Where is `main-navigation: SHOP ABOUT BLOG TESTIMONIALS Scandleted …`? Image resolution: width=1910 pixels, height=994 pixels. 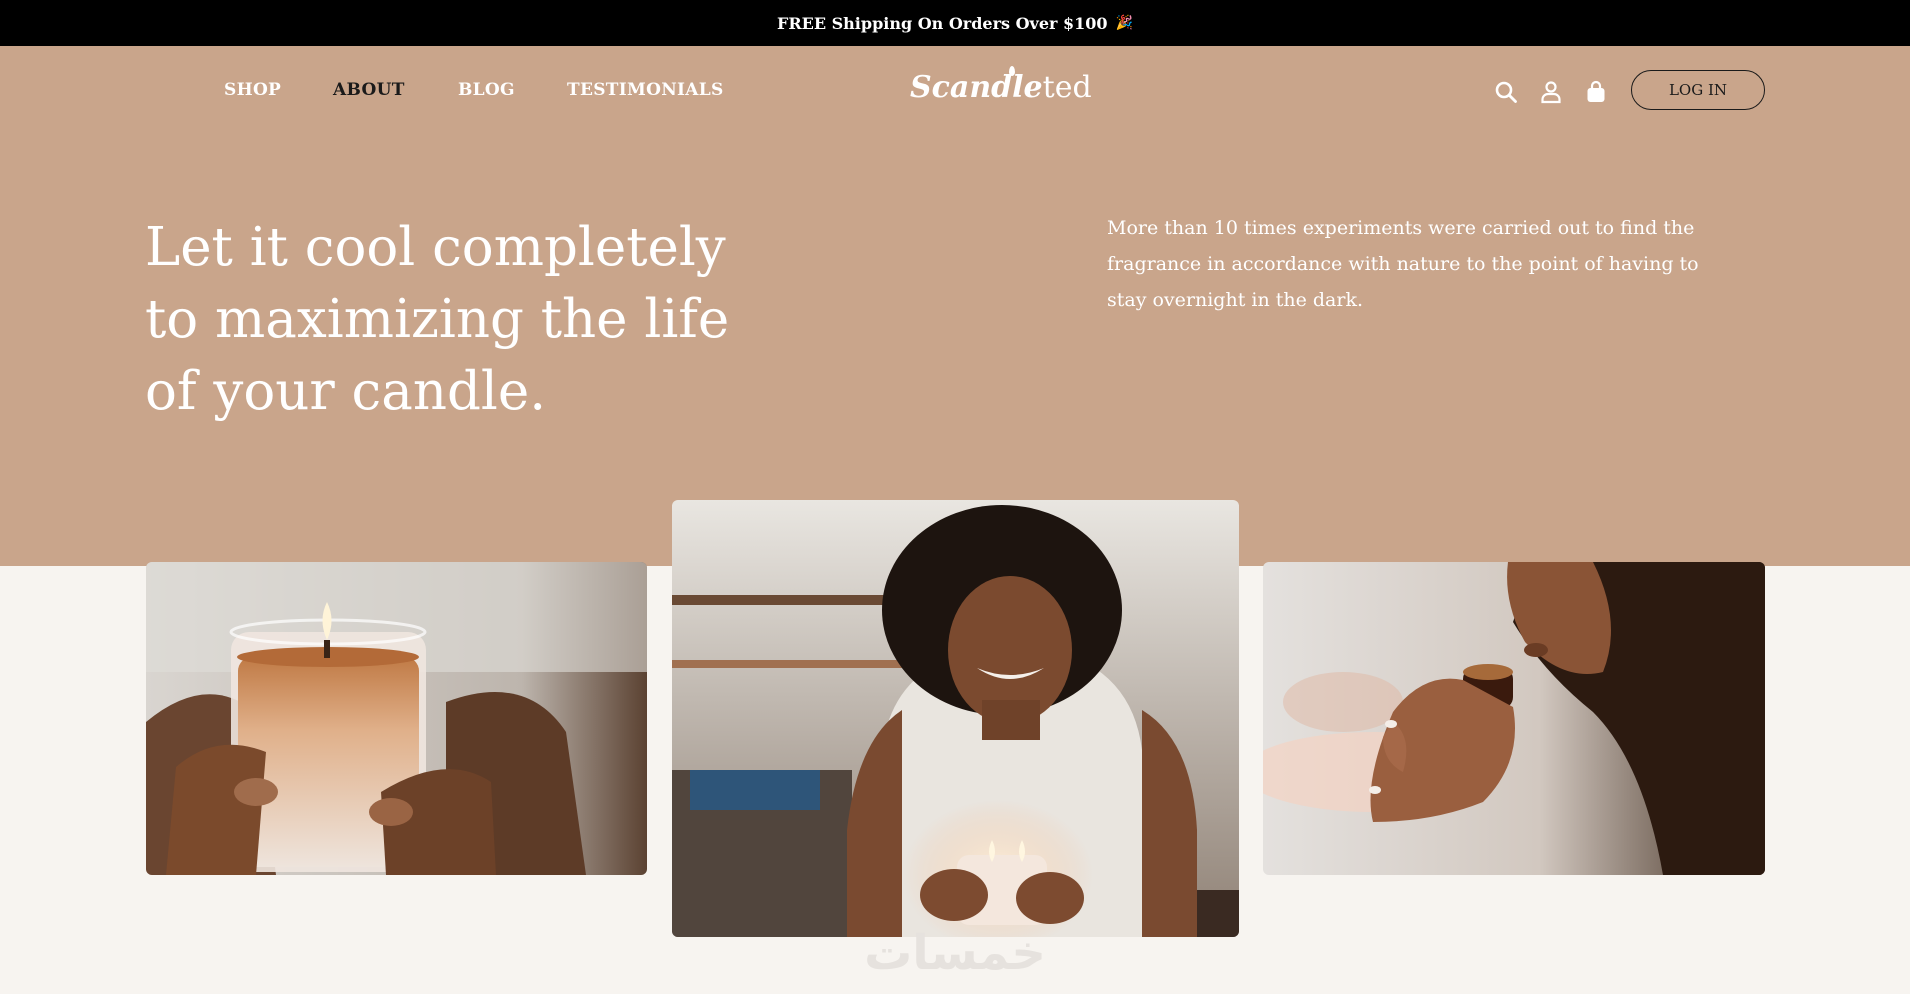 main-navigation: SHOP ABOUT BLOG TESTIMONIALS Scandleted … is located at coordinates (955, 90).